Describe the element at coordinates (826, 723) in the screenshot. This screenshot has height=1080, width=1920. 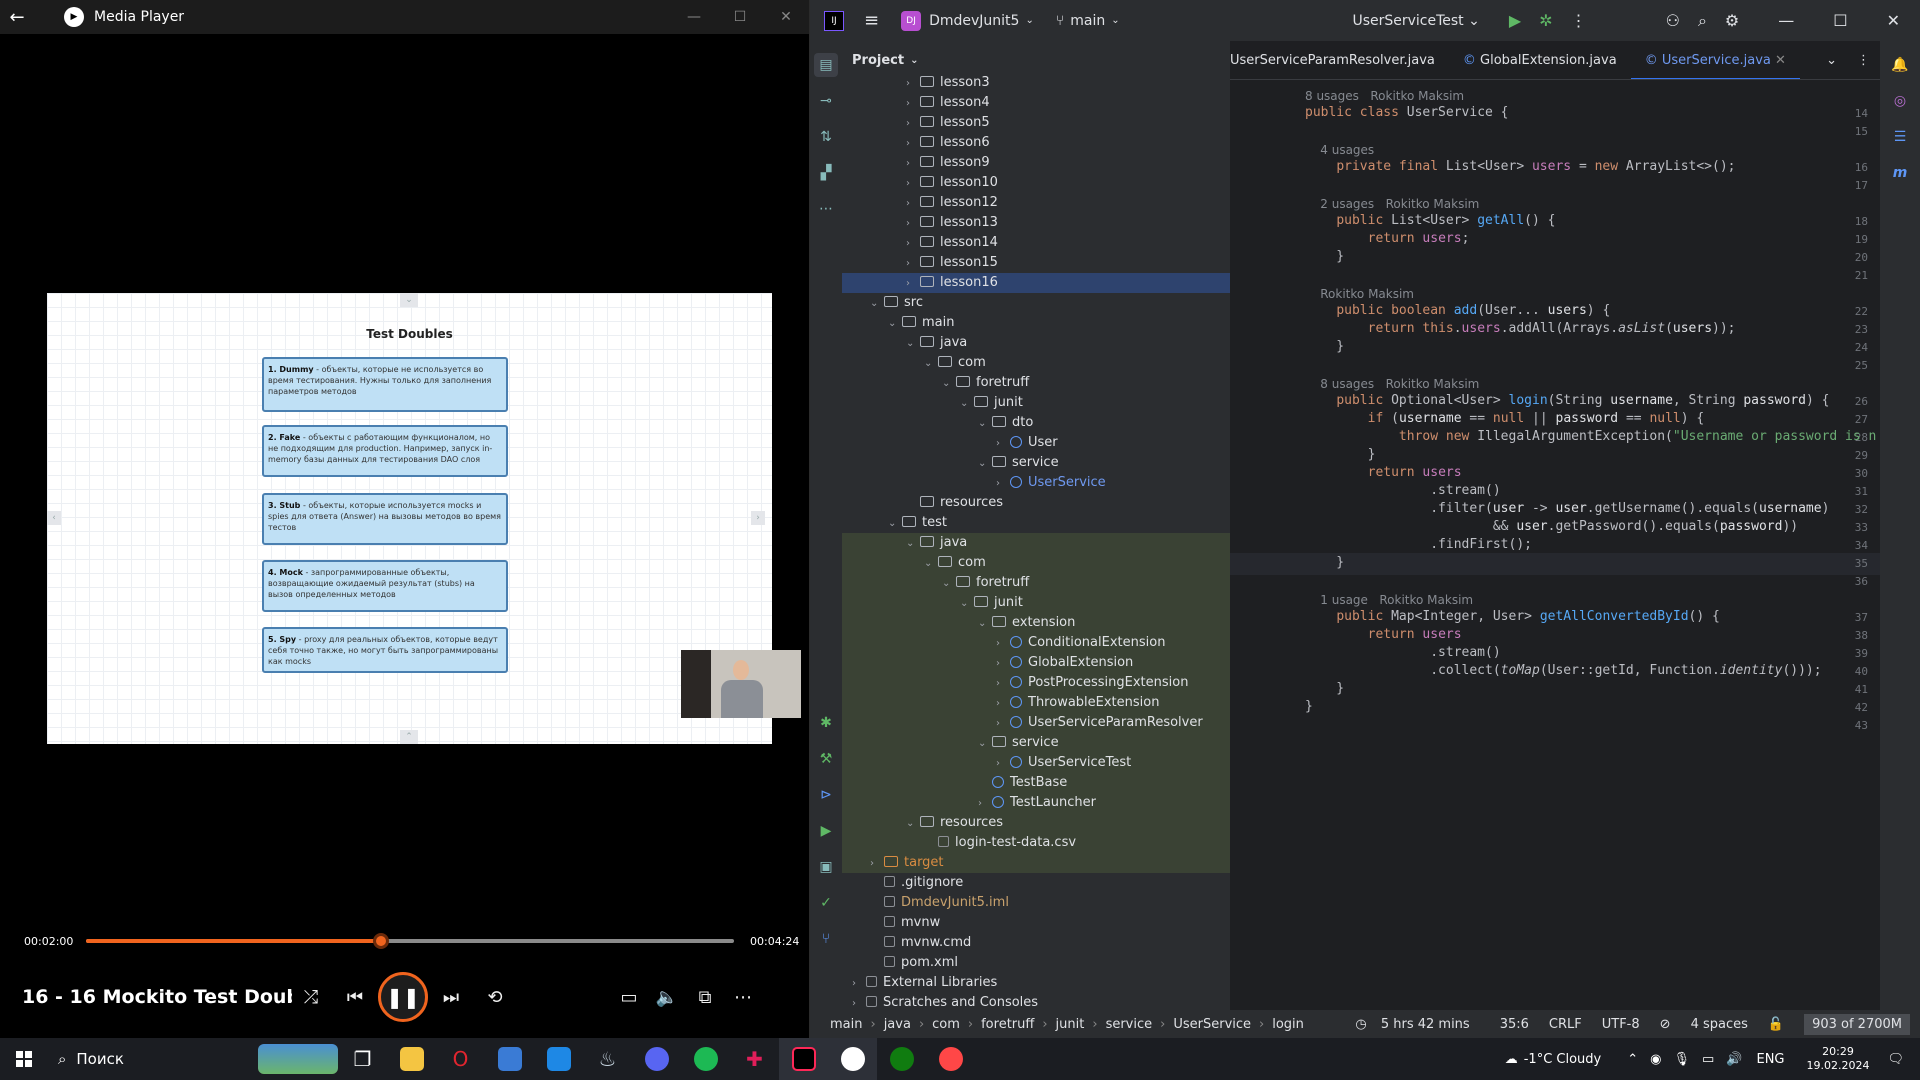
I see `bug-icon: ✱` at that location.